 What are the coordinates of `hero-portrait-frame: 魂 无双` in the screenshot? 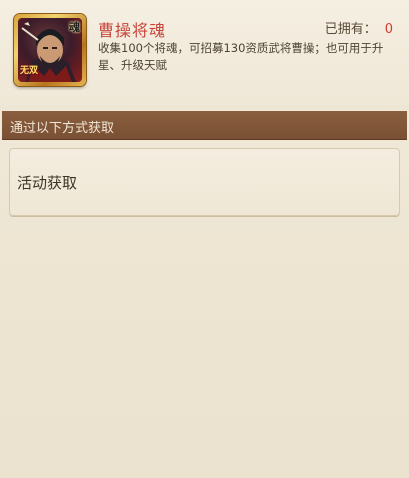 It's located at (50, 50).